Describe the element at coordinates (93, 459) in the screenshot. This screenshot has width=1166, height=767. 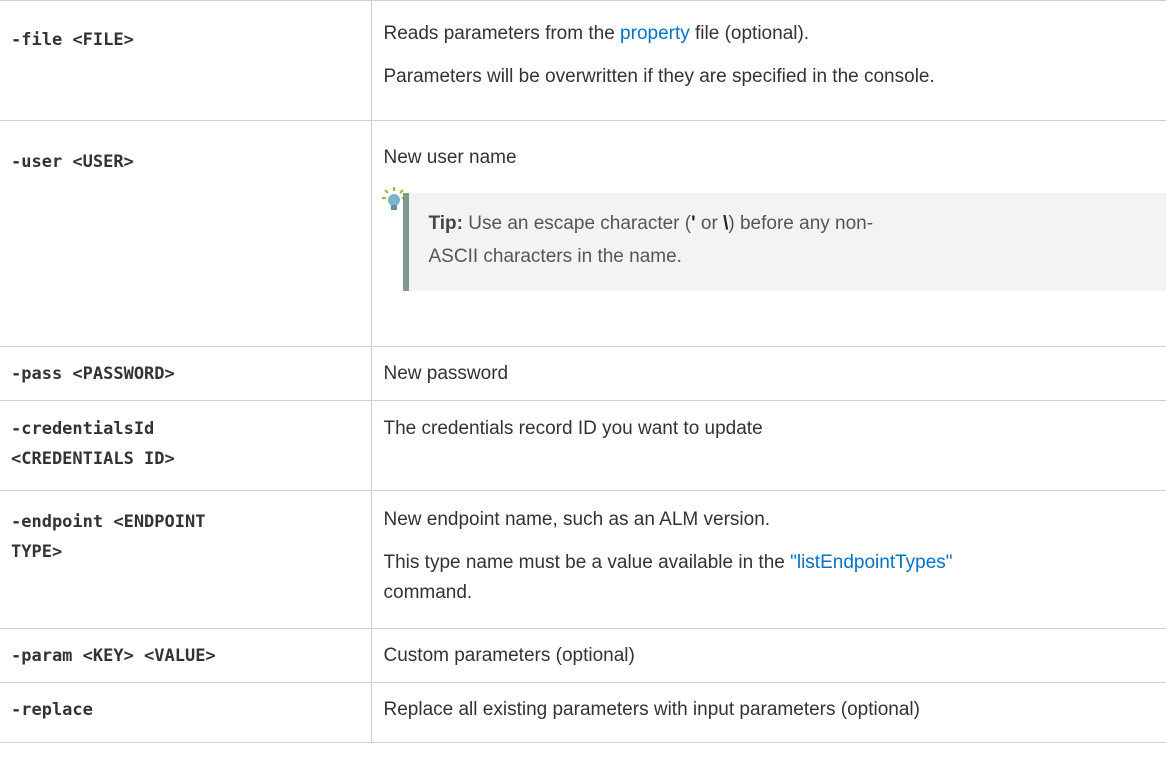
I see `param-name-line2: <CREDENTIALS ID>` at that location.